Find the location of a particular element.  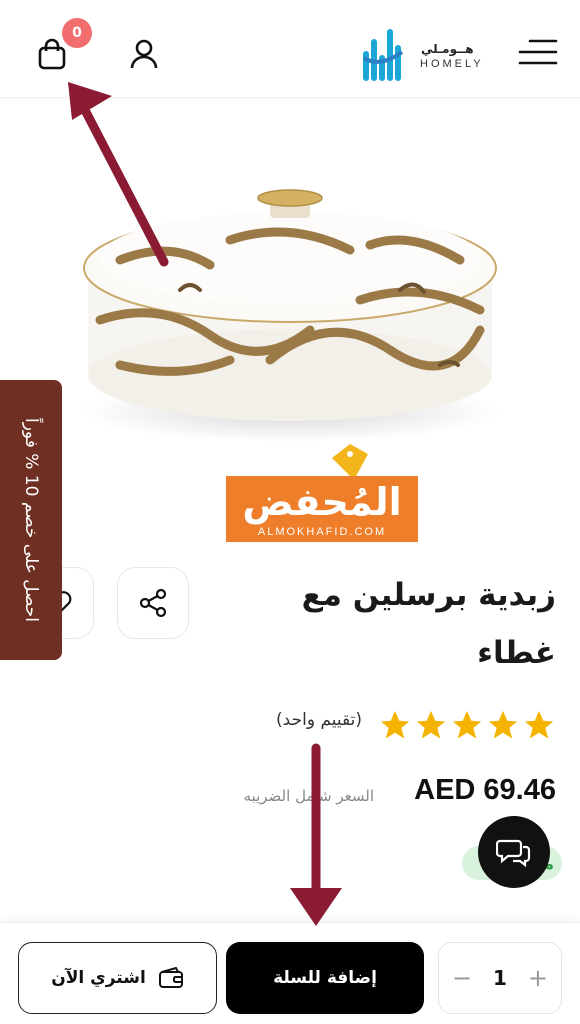

share-icon is located at coordinates (153, 603).